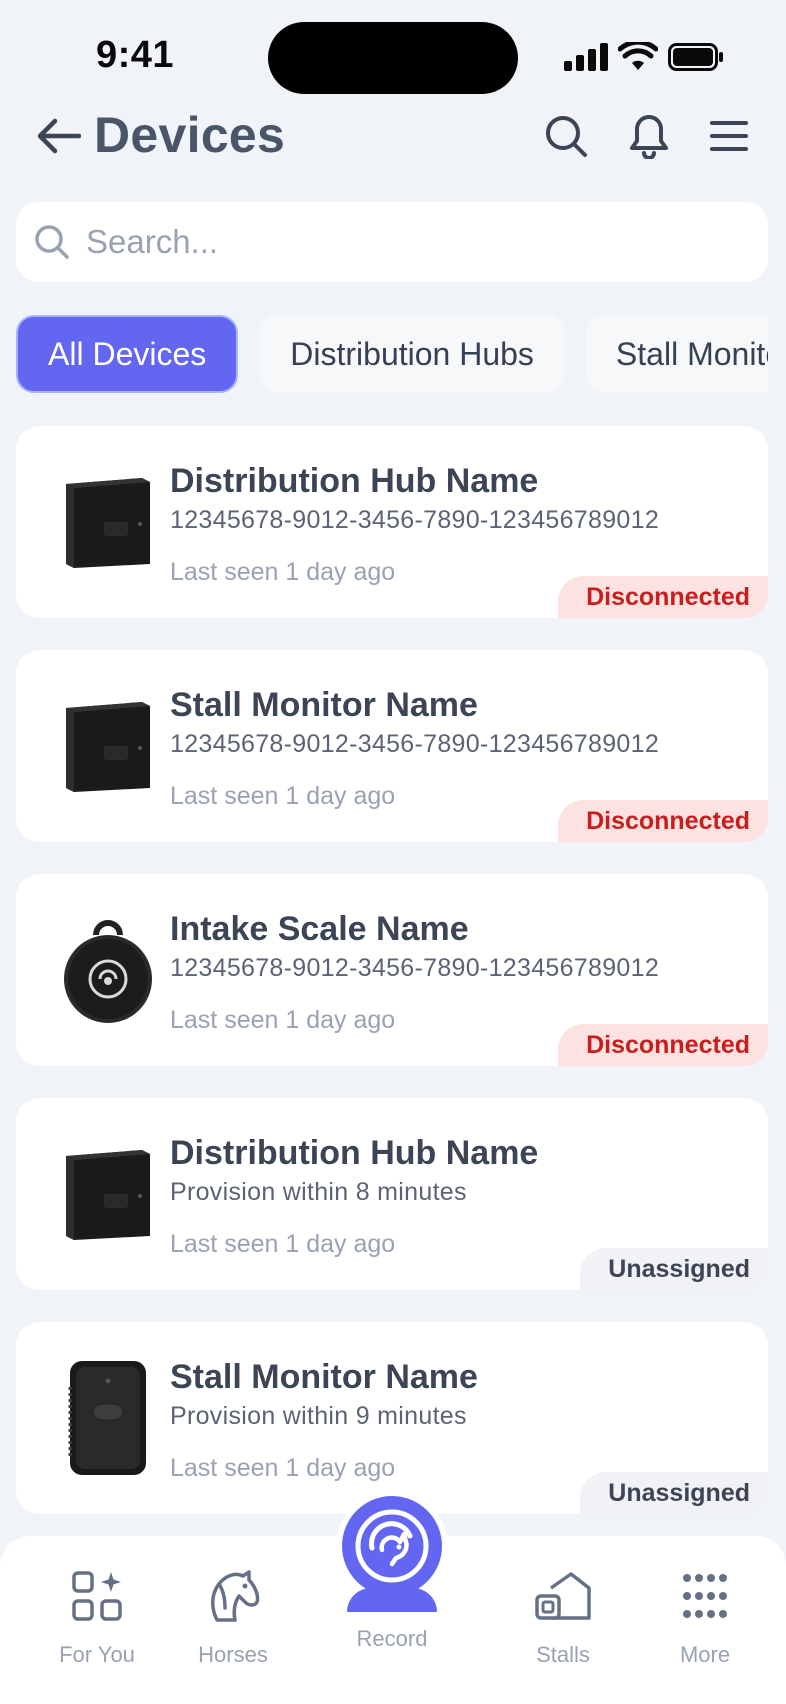 This screenshot has width=786, height=1704. Describe the element at coordinates (396, 242) in the screenshot. I see `search-input` at that location.